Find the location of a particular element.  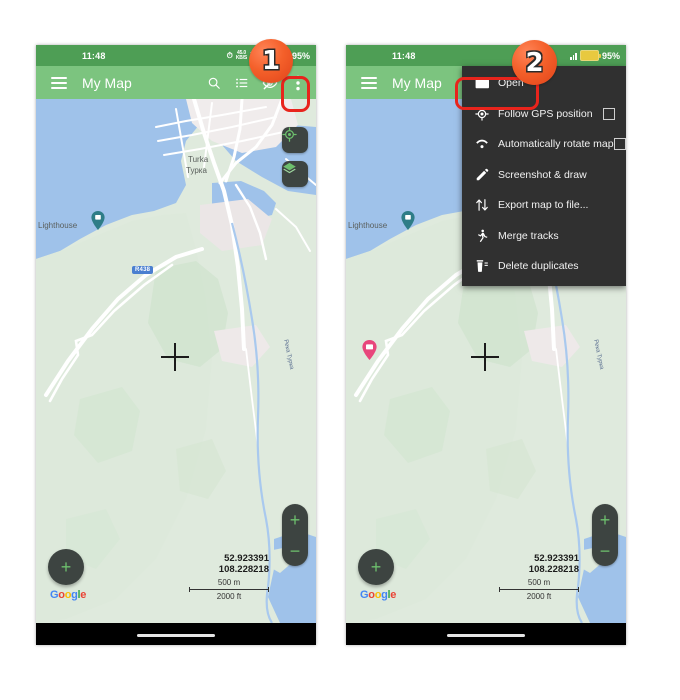

folder-icon is located at coordinates (482, 83).